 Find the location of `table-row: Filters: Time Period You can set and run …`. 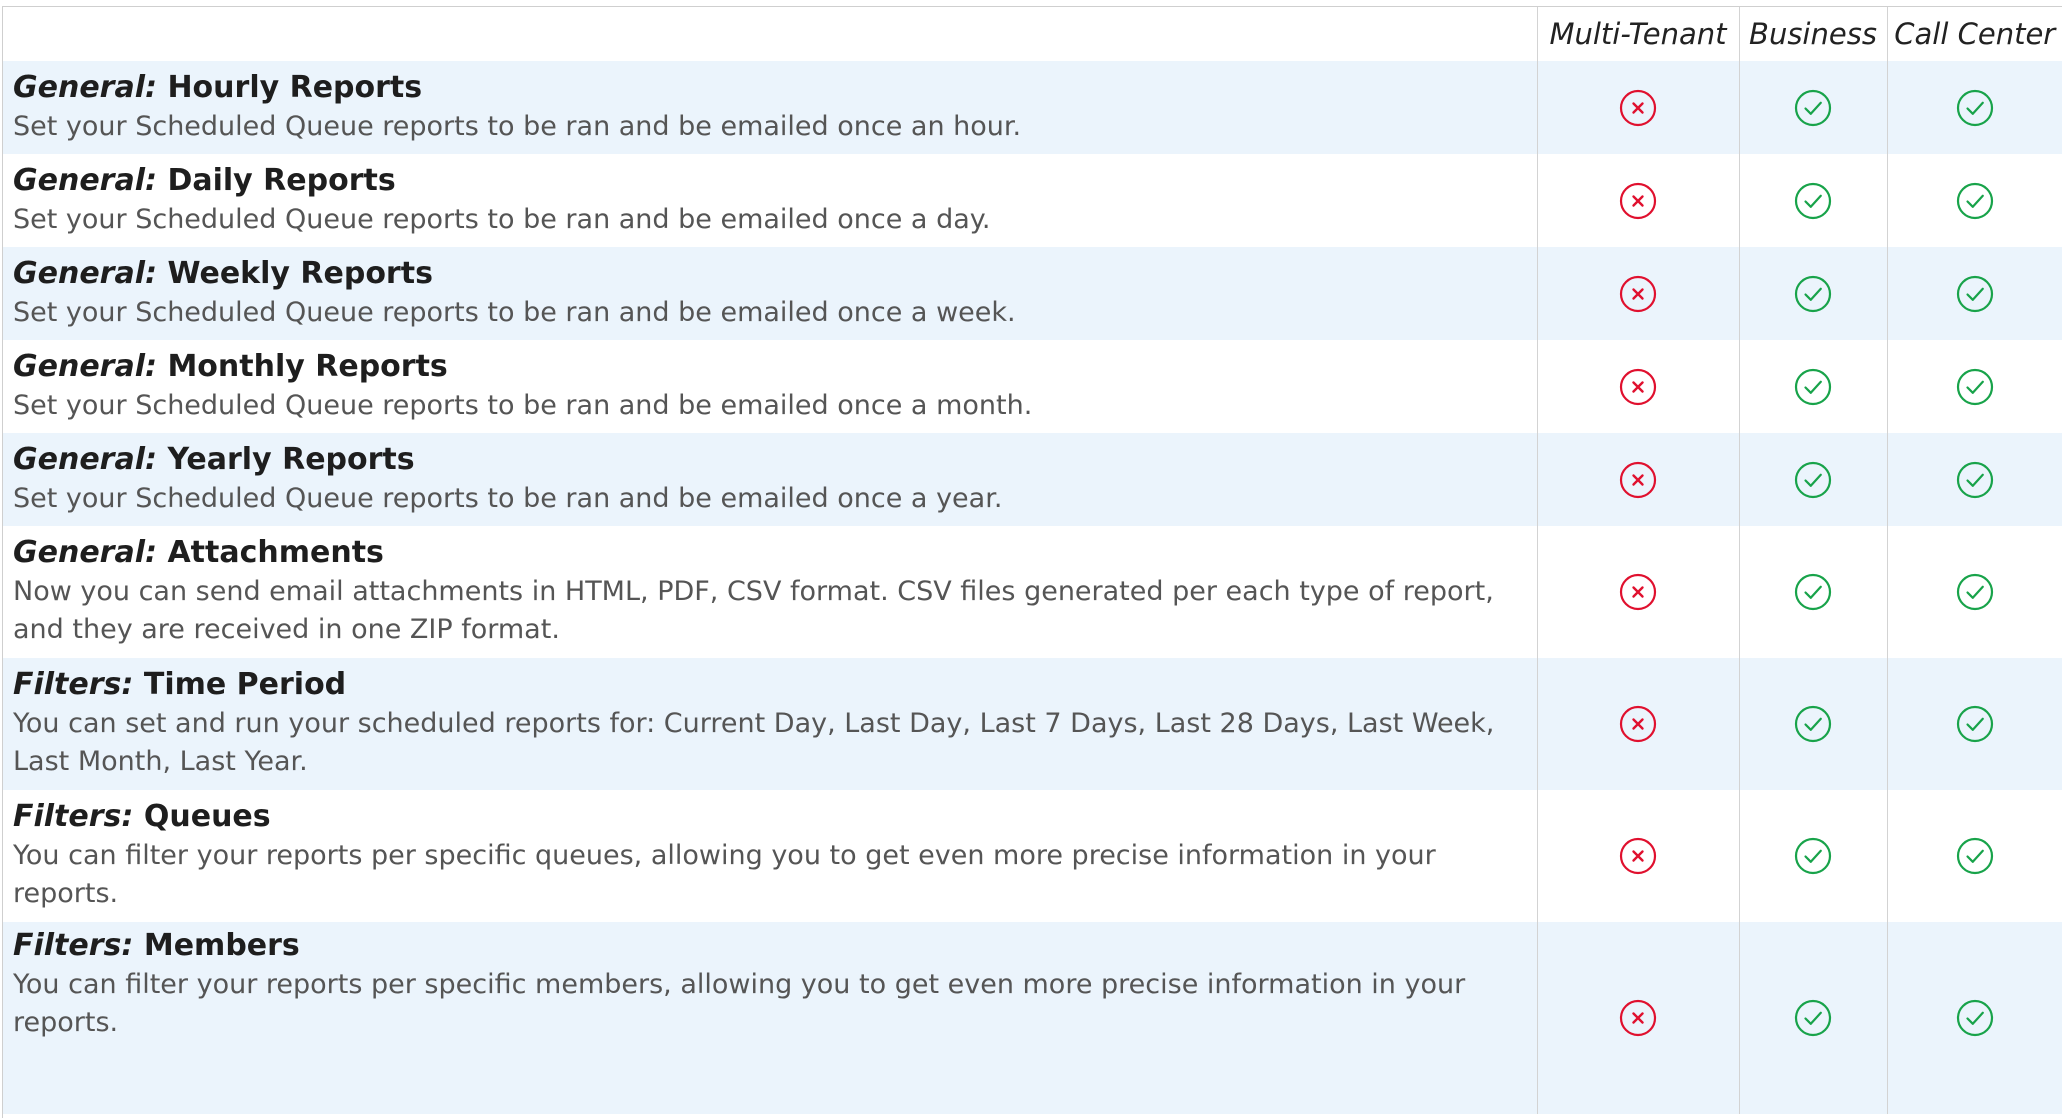

table-row: Filters: Time Period You can set and run … is located at coordinates (1032, 724).